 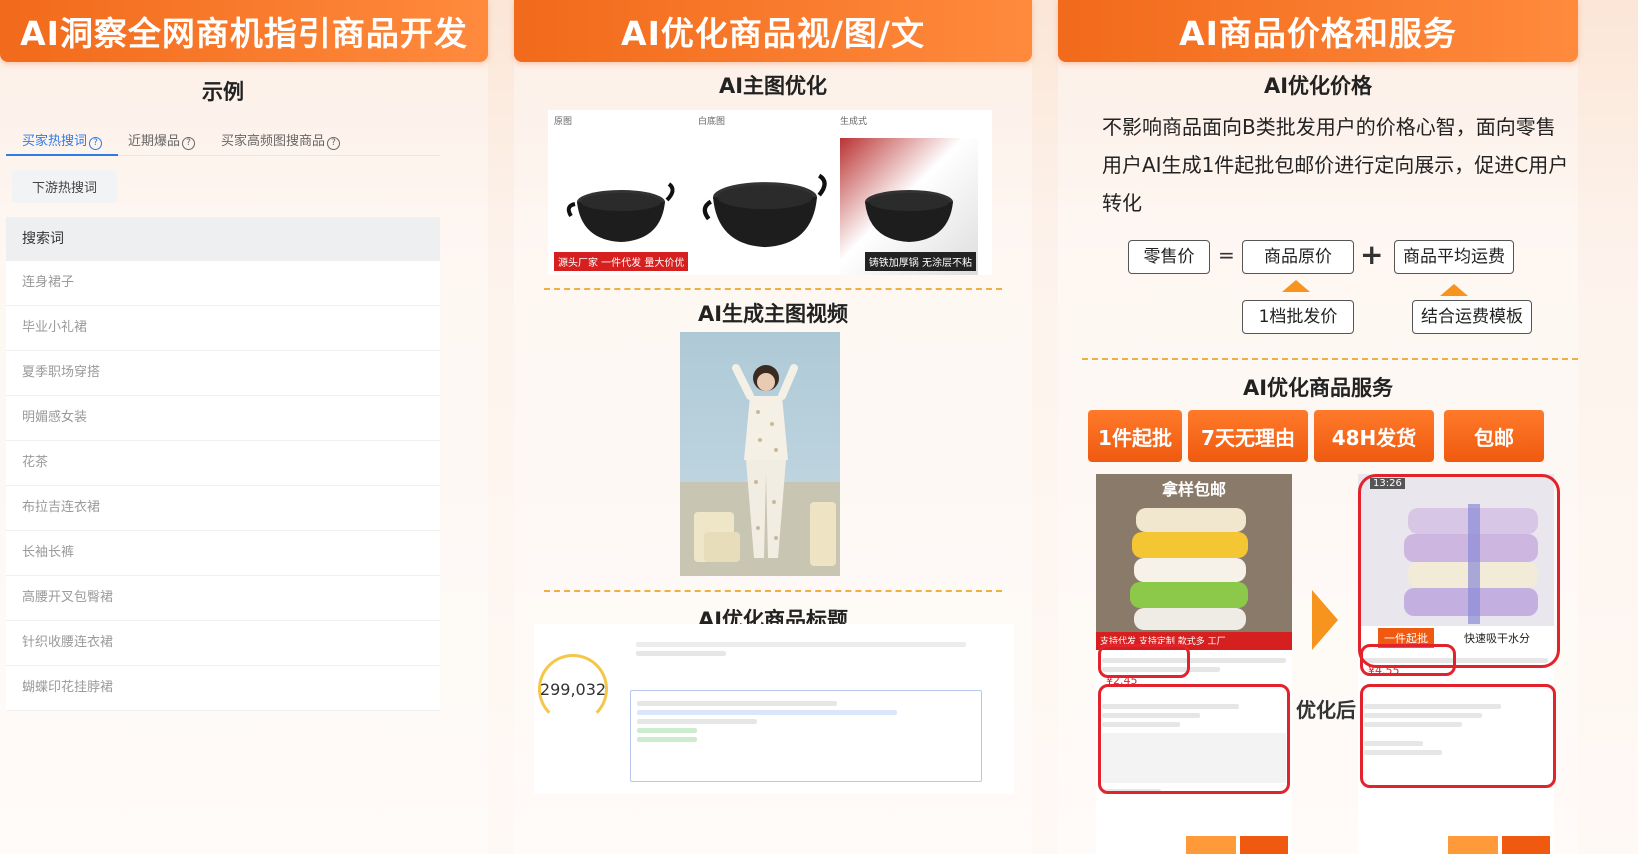 I want to click on promo-badge: 铸铁加厚锅 无涂层不粘, so click(x=920, y=261).